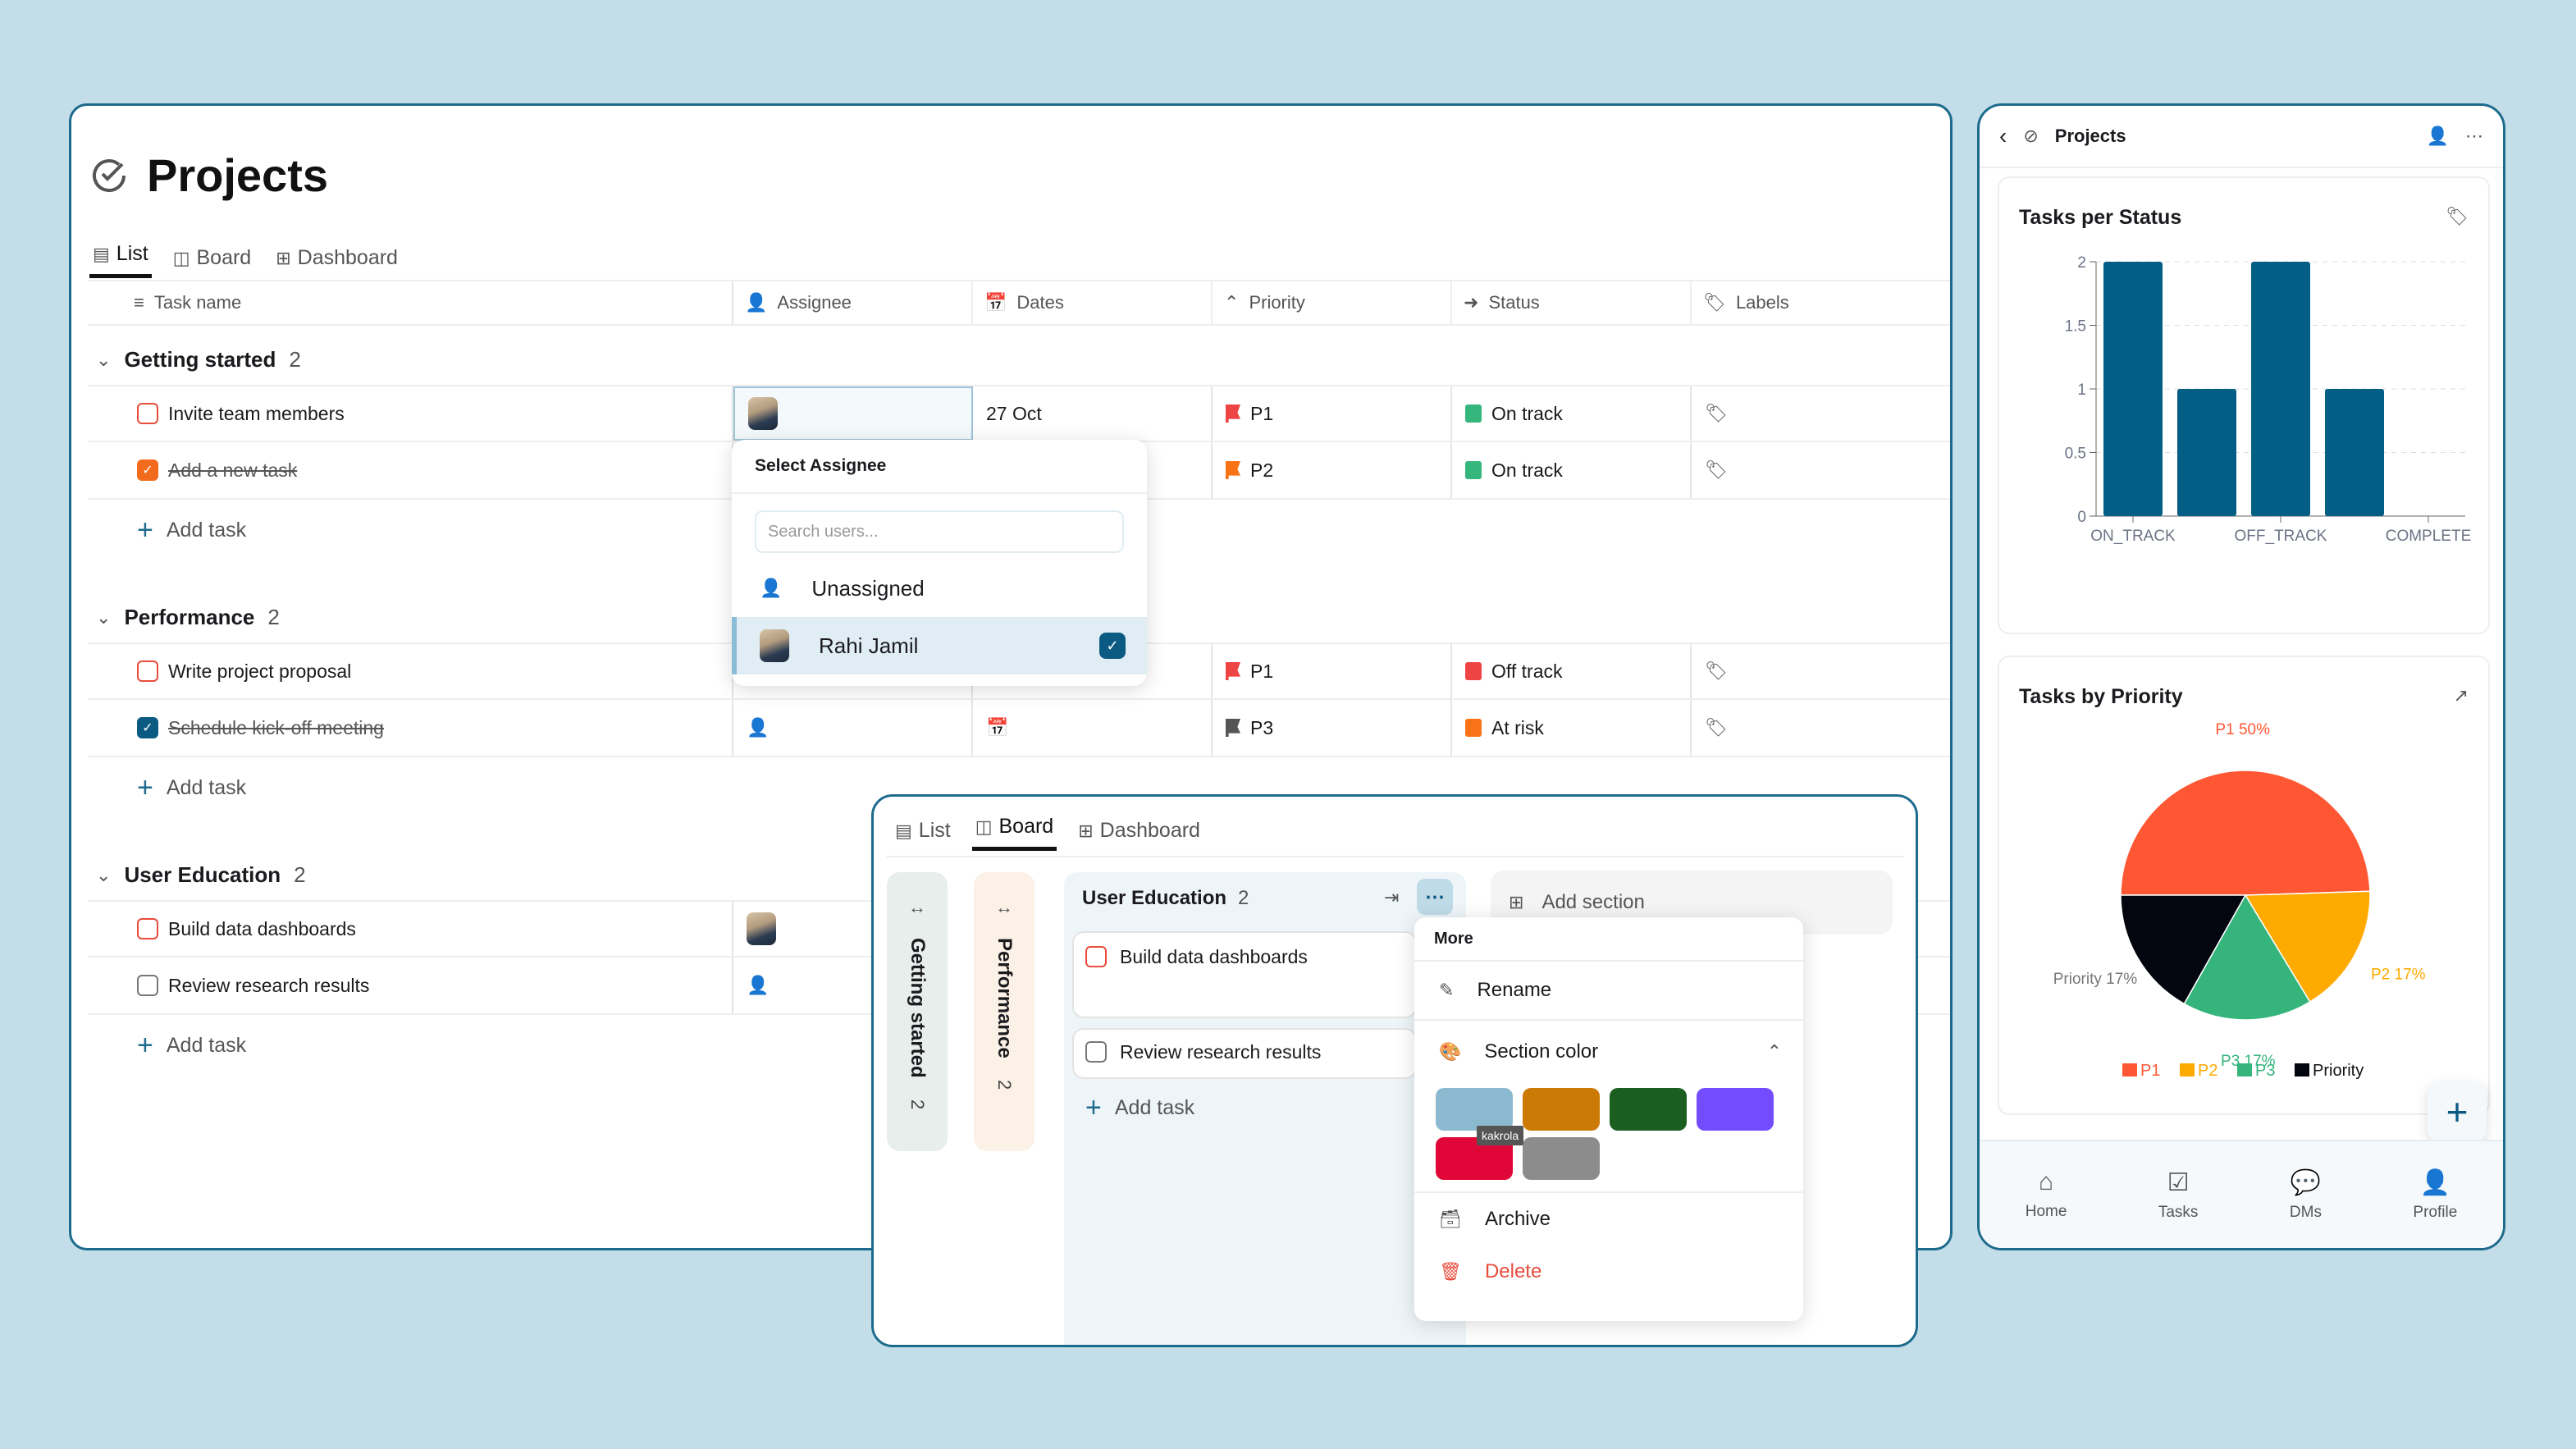  Describe the element at coordinates (2178, 1195) in the screenshot. I see `nav-tasks: ☑ Tasks` at that location.